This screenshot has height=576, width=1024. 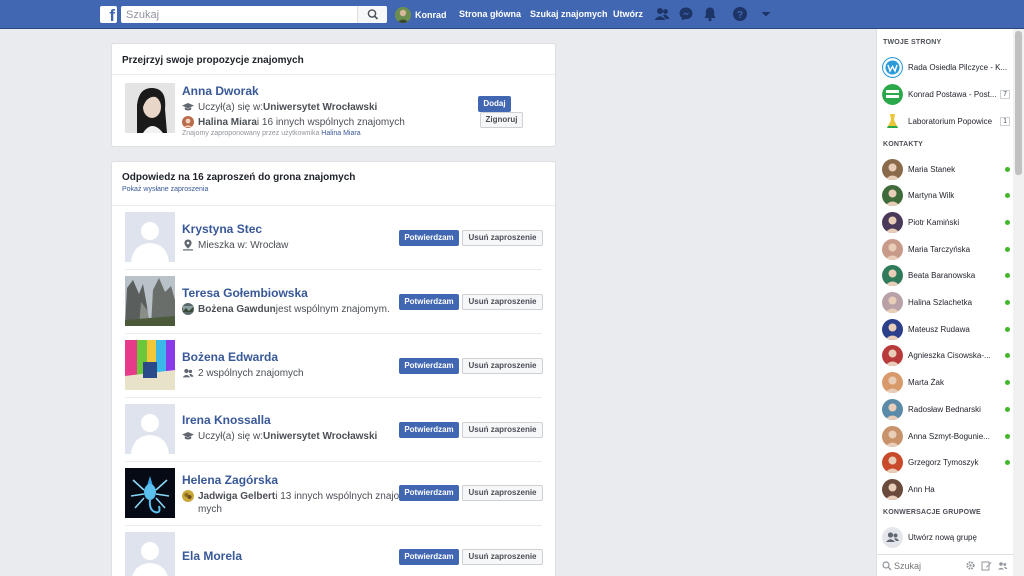 I want to click on contact-name: Maria Stanek, so click(x=932, y=169).